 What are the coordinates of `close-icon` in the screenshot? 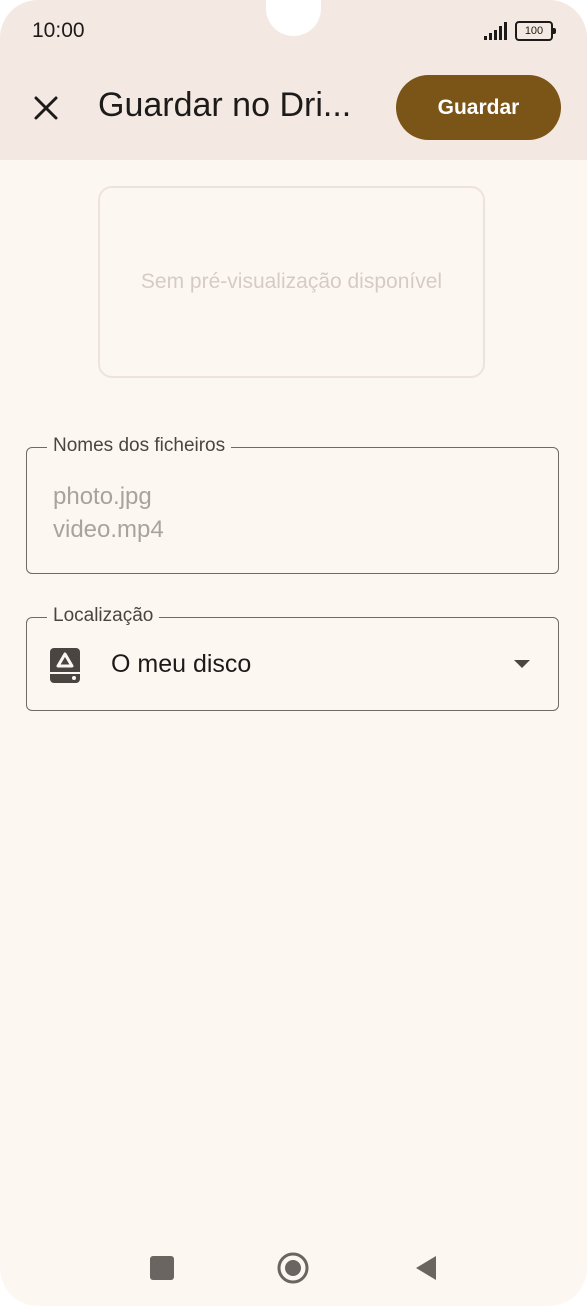 It's located at (46, 108).